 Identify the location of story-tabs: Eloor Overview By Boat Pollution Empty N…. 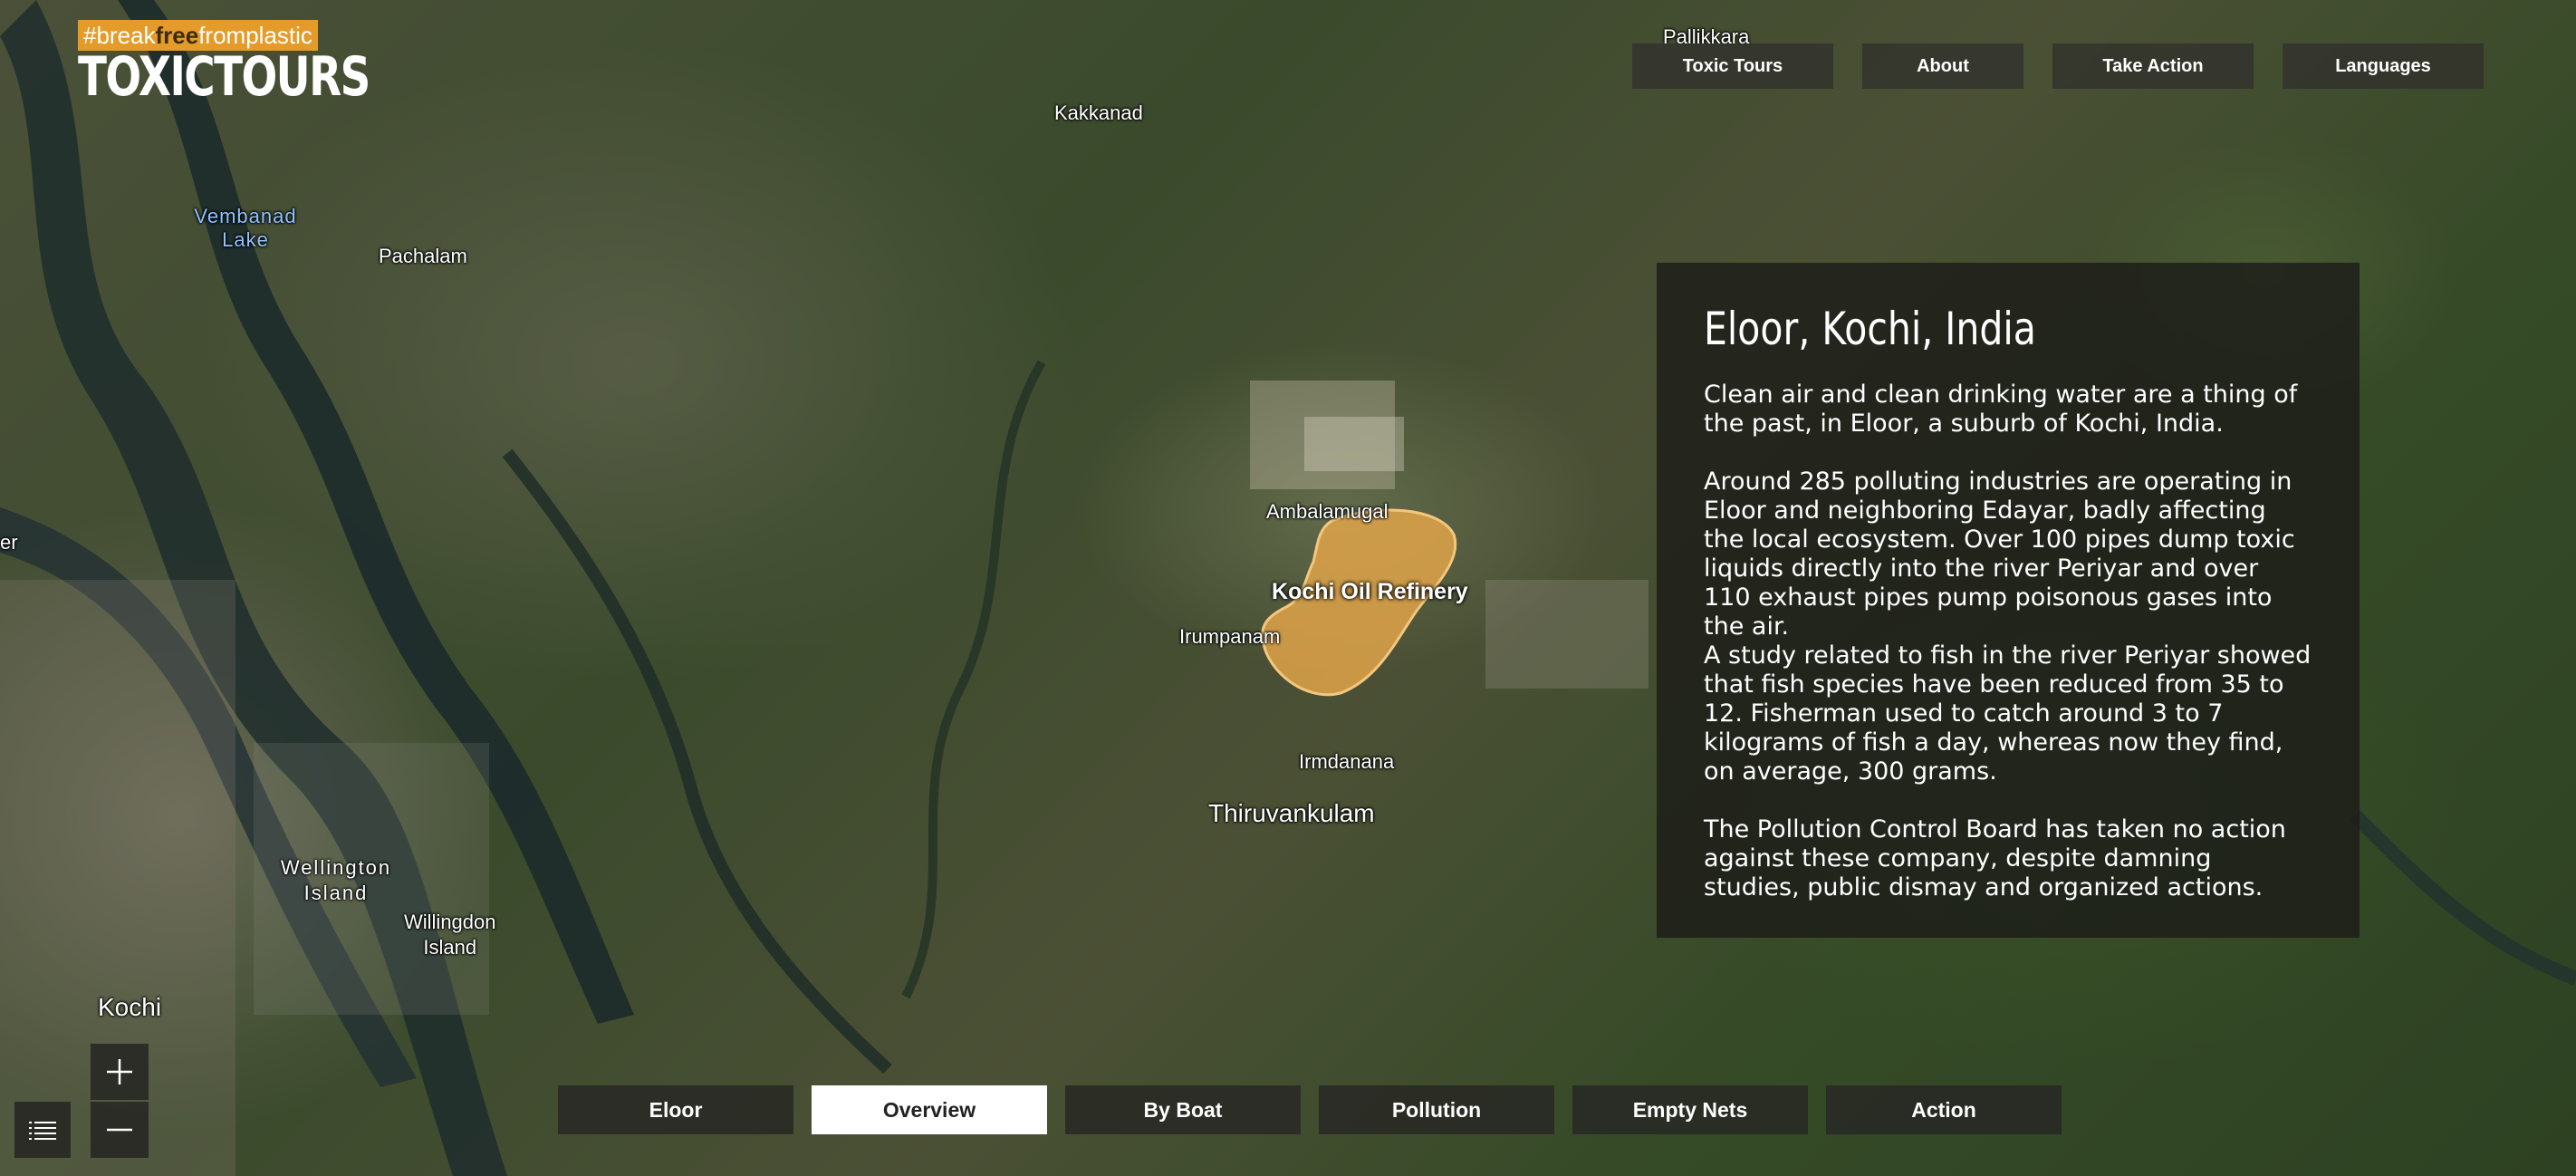
(1310, 1109).